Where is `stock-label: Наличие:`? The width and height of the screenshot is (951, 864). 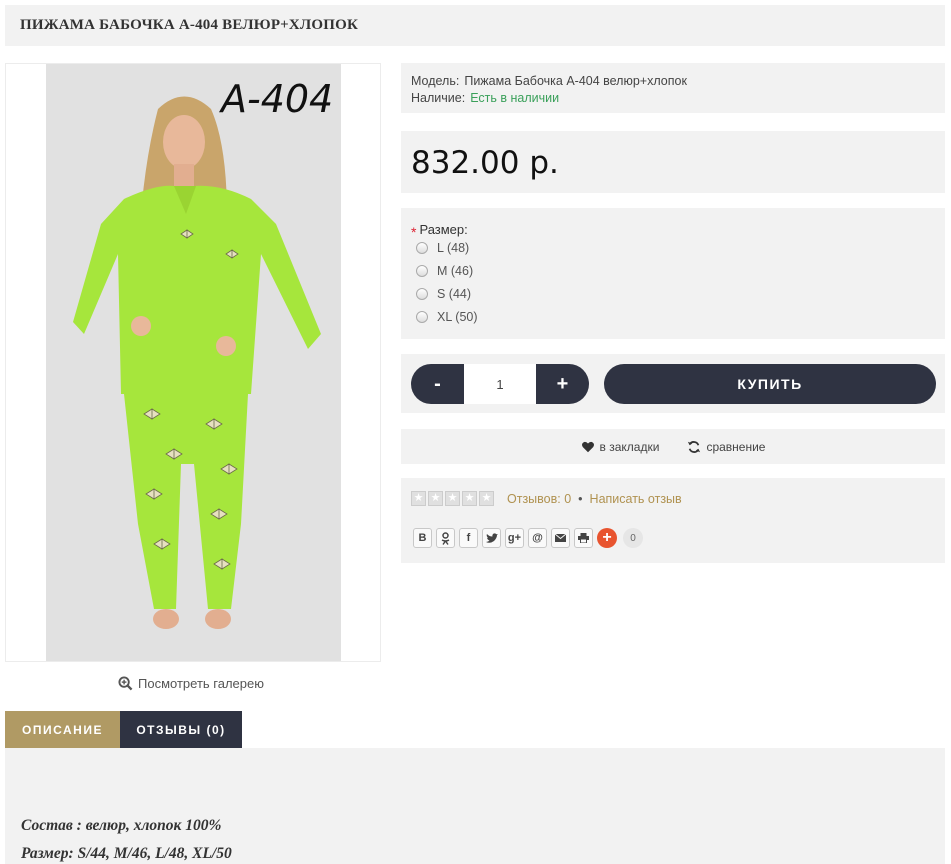
stock-label: Наличие: is located at coordinates (438, 98).